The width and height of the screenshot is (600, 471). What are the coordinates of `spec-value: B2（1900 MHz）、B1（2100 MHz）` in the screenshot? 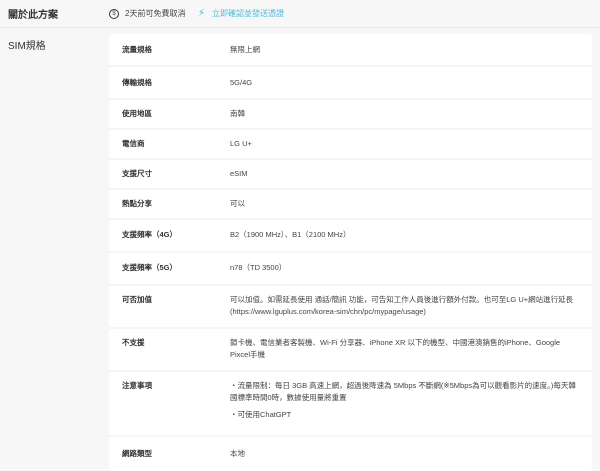 It's located at (411, 235).